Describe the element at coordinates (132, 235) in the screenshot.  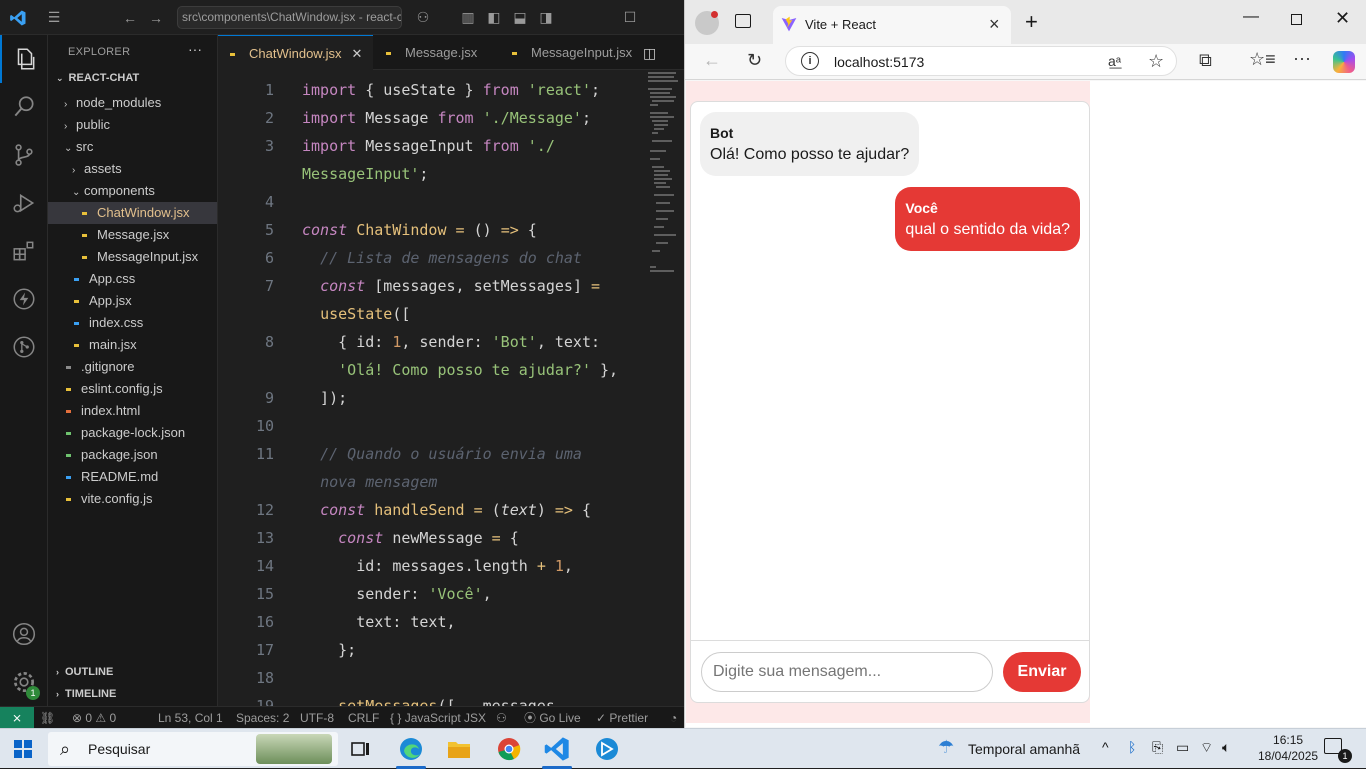
I see `file-item: Message.jsx` at that location.